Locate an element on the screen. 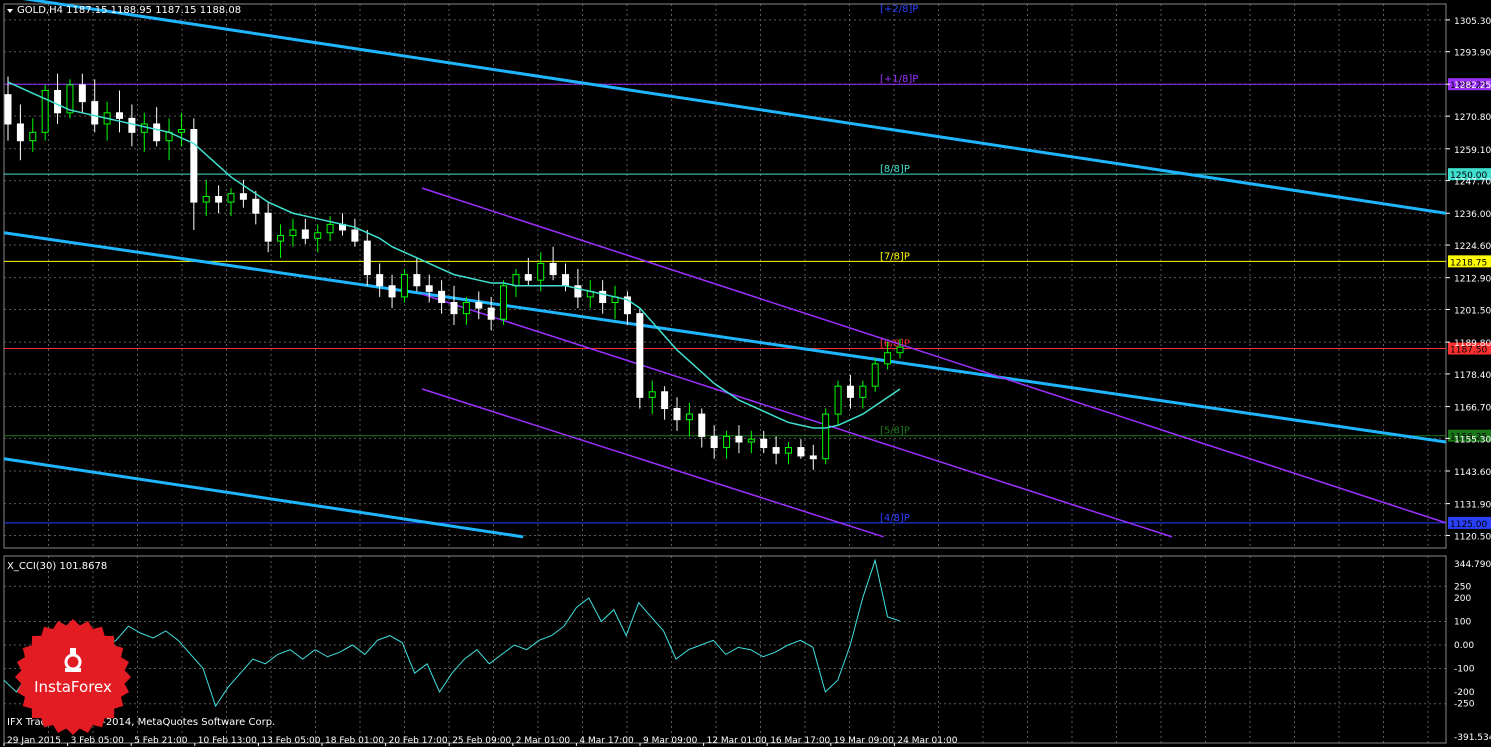 The height and width of the screenshot is (747, 1491). murrey-label: [4/8]P is located at coordinates (895, 518).